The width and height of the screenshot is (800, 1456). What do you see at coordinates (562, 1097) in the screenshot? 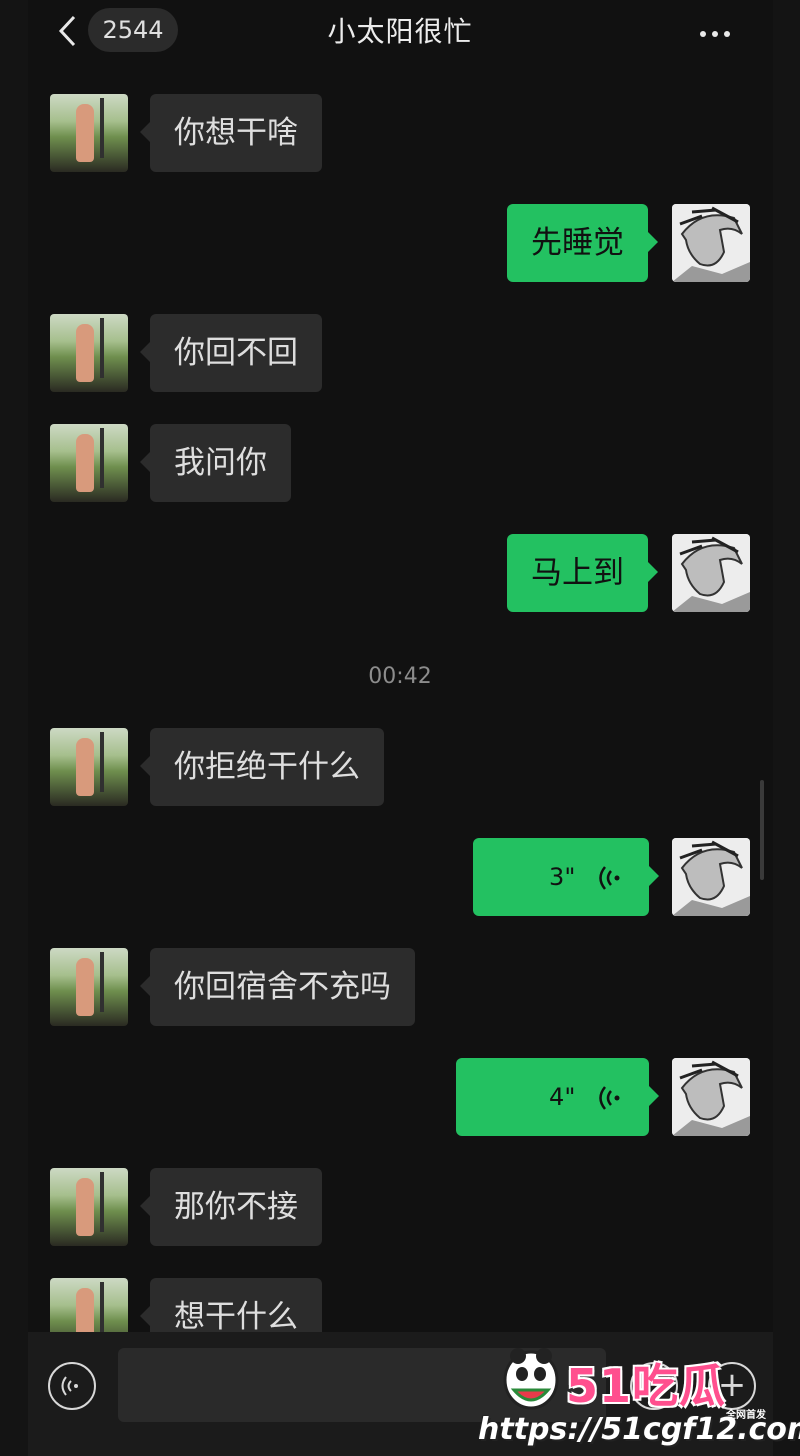
I see `voice-duration: 4"` at bounding box center [562, 1097].